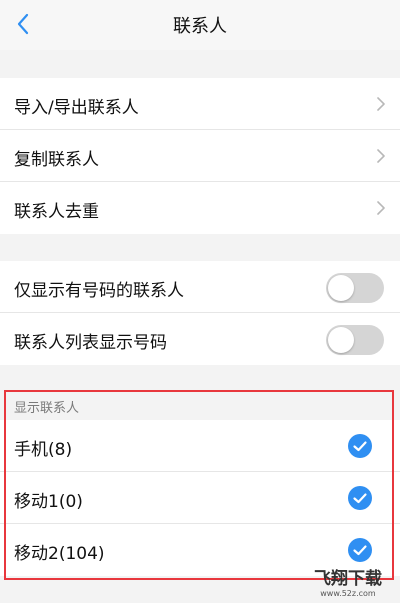 Image resolution: width=400 pixels, height=603 pixels. What do you see at coordinates (43, 450) in the screenshot?
I see `account-phone-label: 手机(8)` at bounding box center [43, 450].